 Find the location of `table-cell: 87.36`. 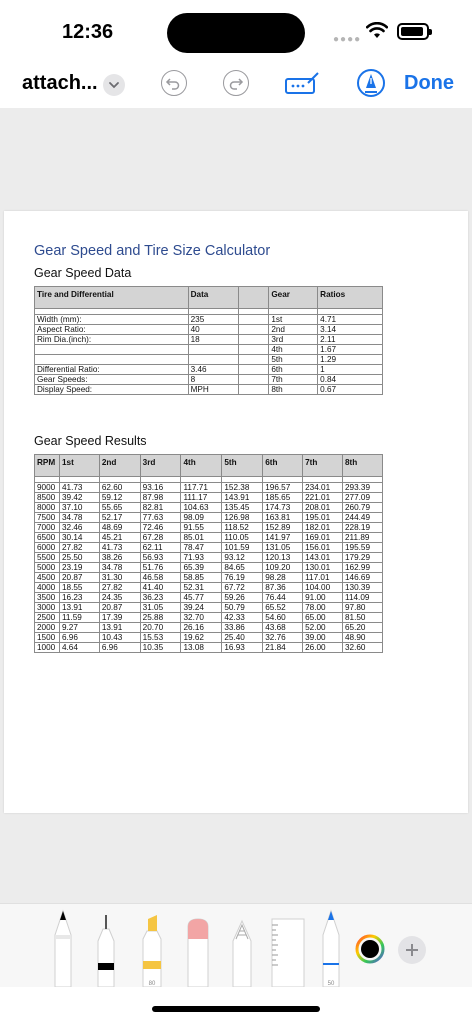

table-cell: 87.36 is located at coordinates (283, 587).